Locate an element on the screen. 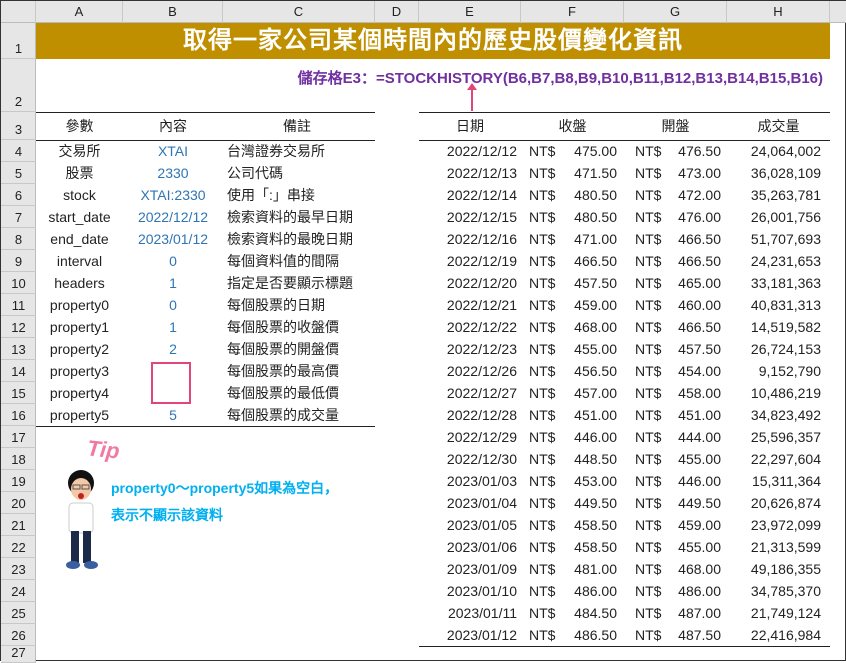 Image resolution: width=846 pixels, height=663 pixels. param-value: 2 is located at coordinates (173, 349).